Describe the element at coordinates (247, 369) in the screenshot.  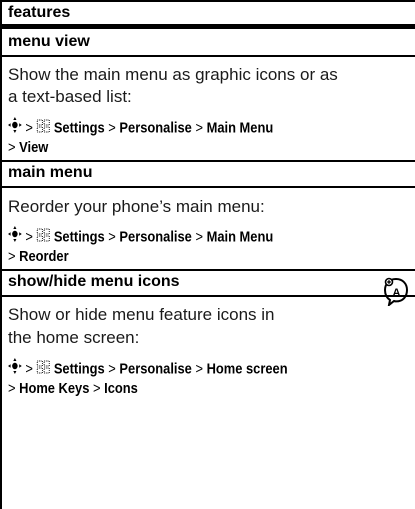
I see `path-step: Home screen` at that location.